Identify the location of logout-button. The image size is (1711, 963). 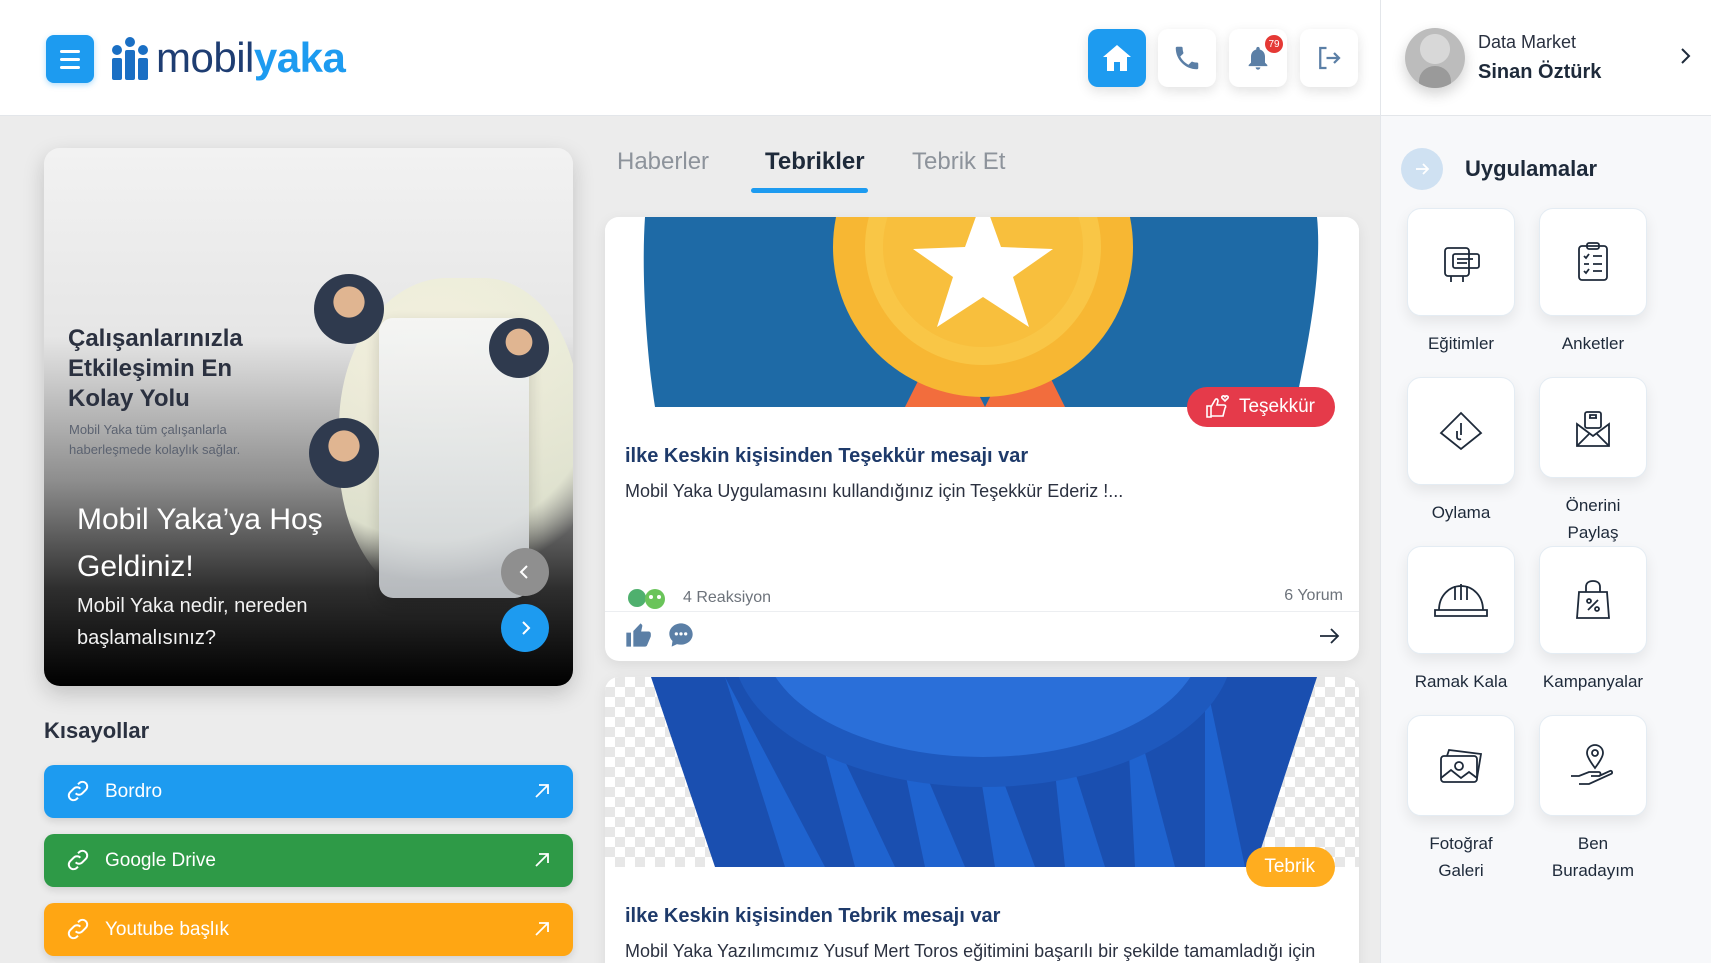
(1329, 58).